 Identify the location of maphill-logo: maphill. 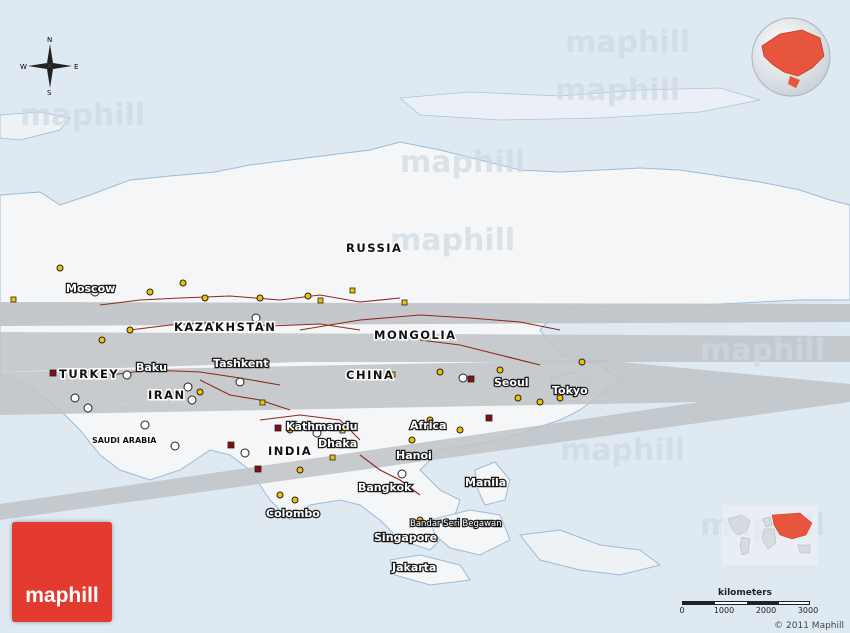
(62, 572).